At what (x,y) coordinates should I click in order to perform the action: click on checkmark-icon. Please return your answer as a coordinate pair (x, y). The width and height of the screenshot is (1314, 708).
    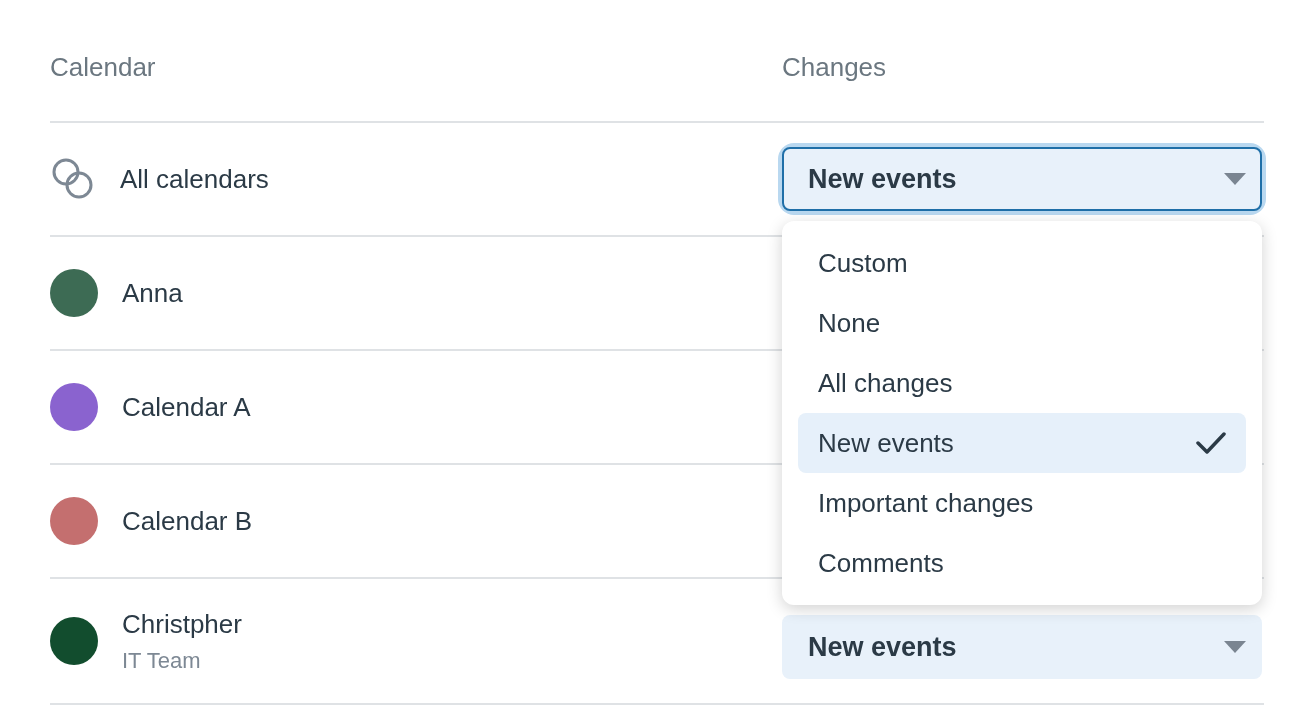
    Looking at the image, I should click on (1211, 443).